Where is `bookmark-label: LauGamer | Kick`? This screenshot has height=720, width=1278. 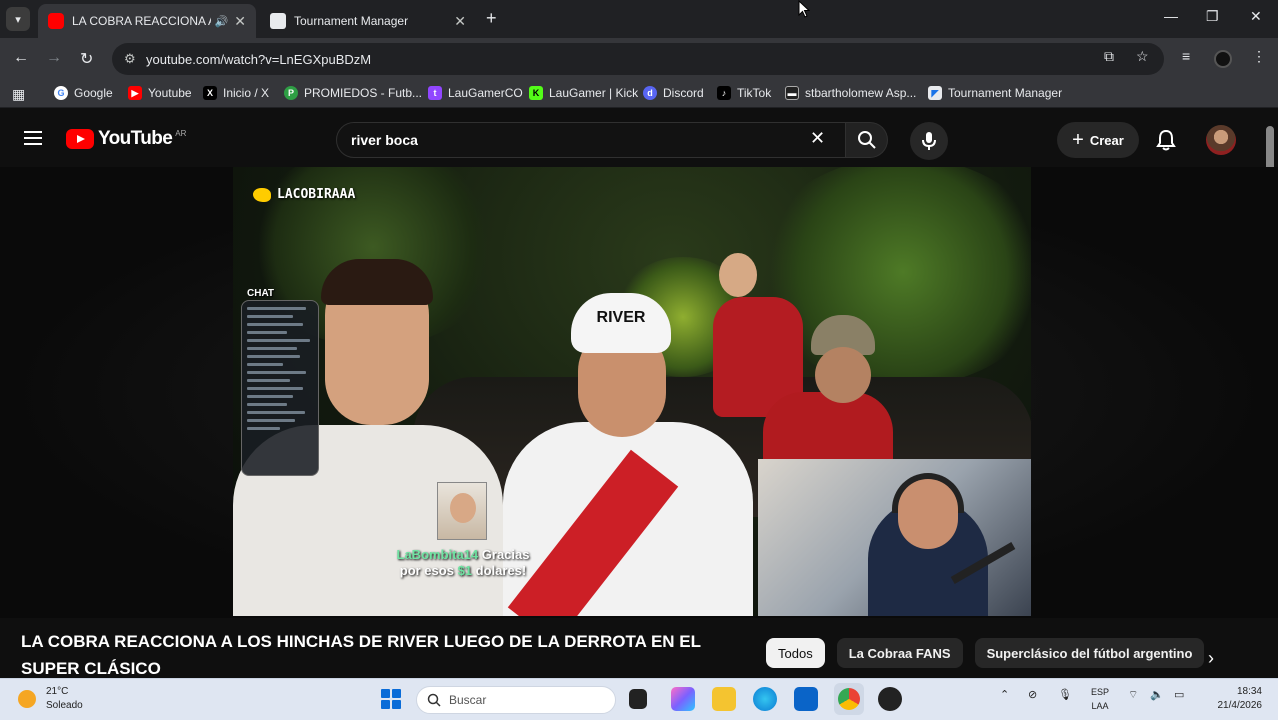
bookmark-label: LauGamer | Kick is located at coordinates (594, 93).